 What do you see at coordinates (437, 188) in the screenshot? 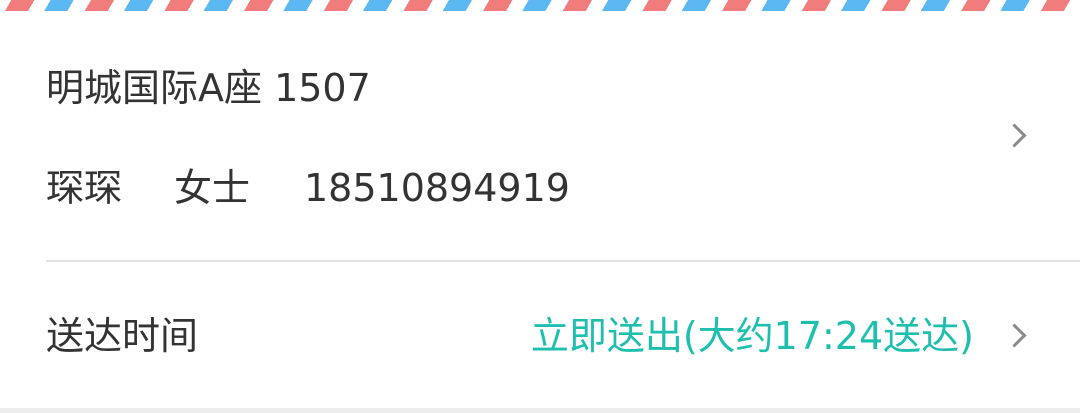
I see `contact-phone: 18510894919` at bounding box center [437, 188].